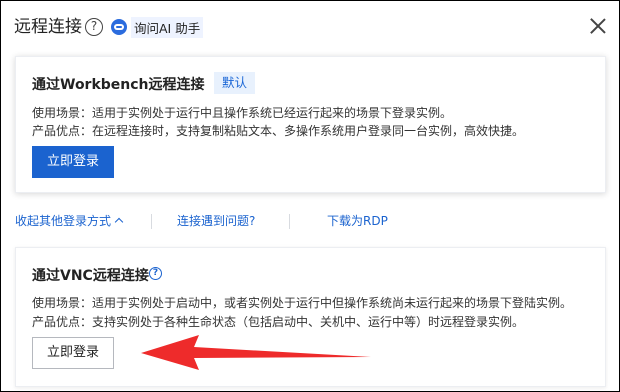 This screenshot has width=620, height=392. Describe the element at coordinates (235, 83) in the screenshot. I see `default-badge: 默认` at that location.